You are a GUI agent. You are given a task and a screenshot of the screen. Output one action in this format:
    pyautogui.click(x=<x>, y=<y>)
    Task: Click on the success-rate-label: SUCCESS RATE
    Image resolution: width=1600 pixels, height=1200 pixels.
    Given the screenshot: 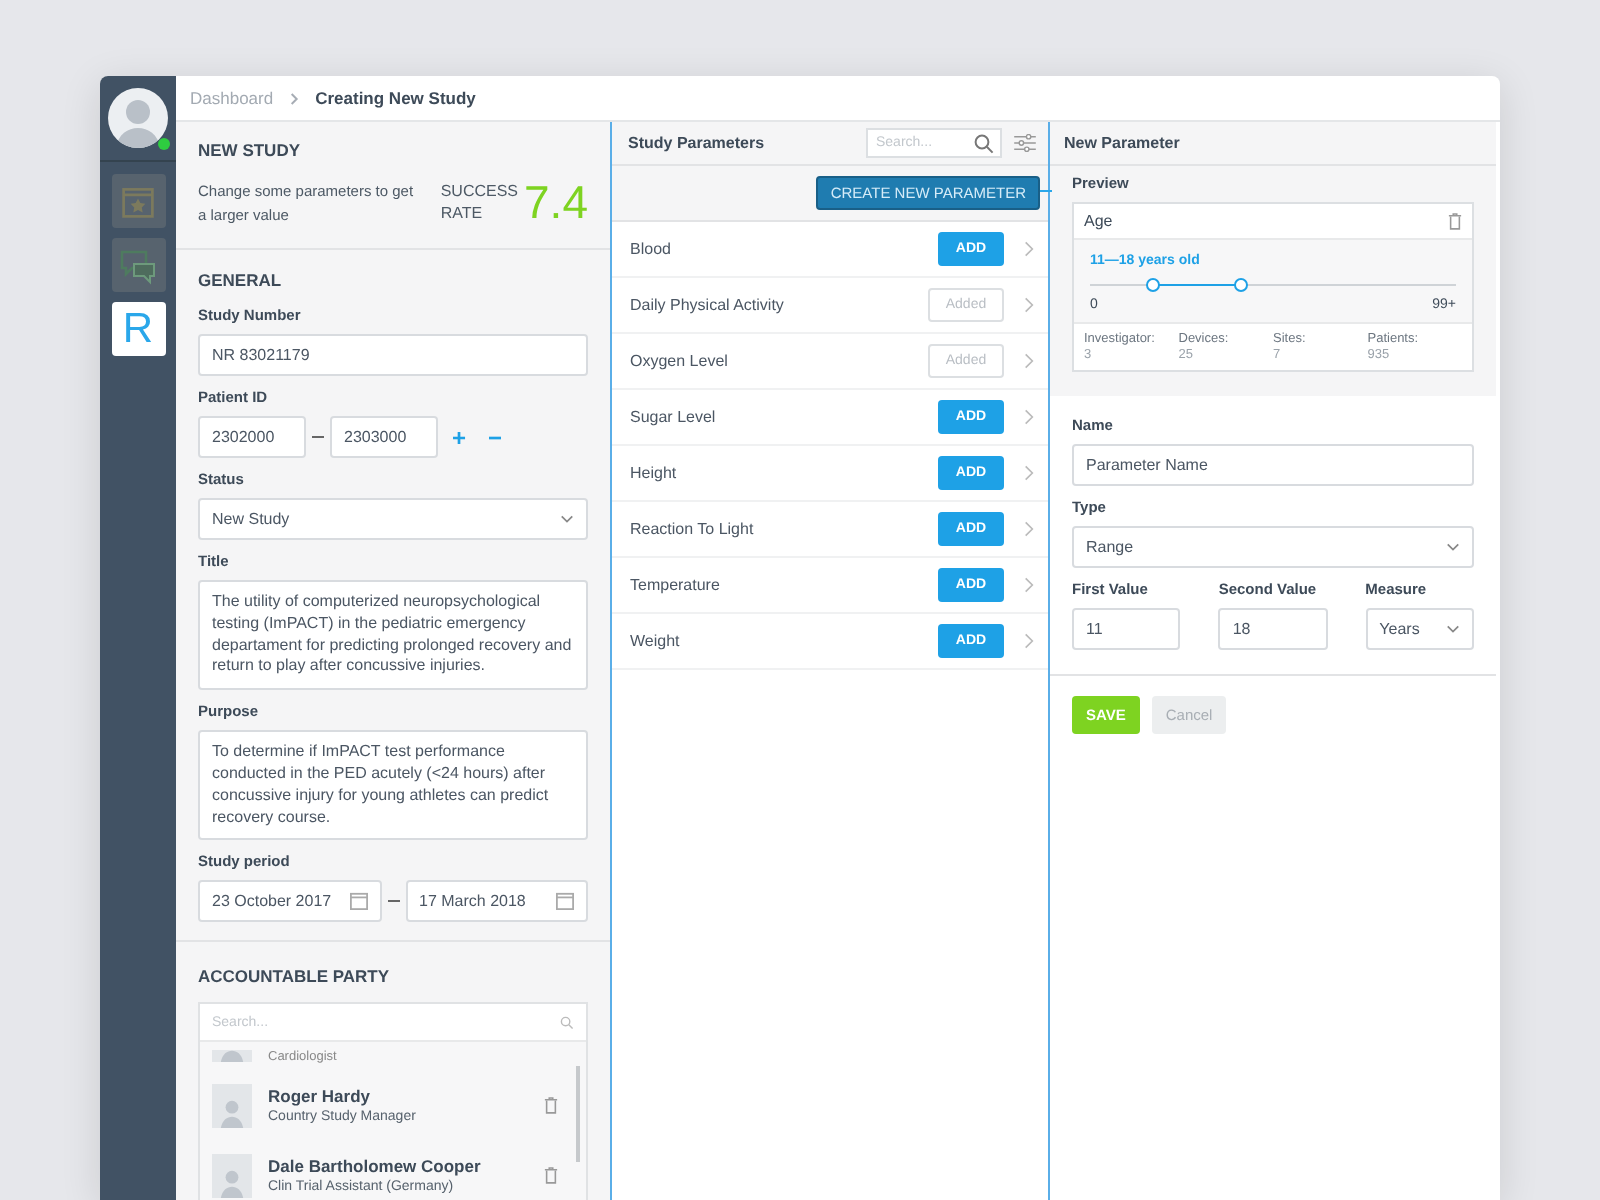 What is the action you would take?
    pyautogui.click(x=479, y=203)
    